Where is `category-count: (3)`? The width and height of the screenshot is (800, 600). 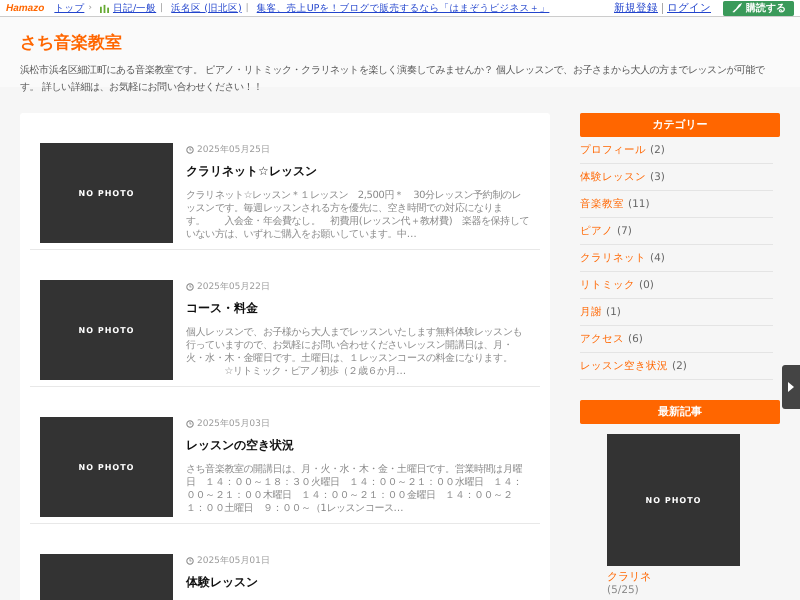
category-count: (3) is located at coordinates (657, 177).